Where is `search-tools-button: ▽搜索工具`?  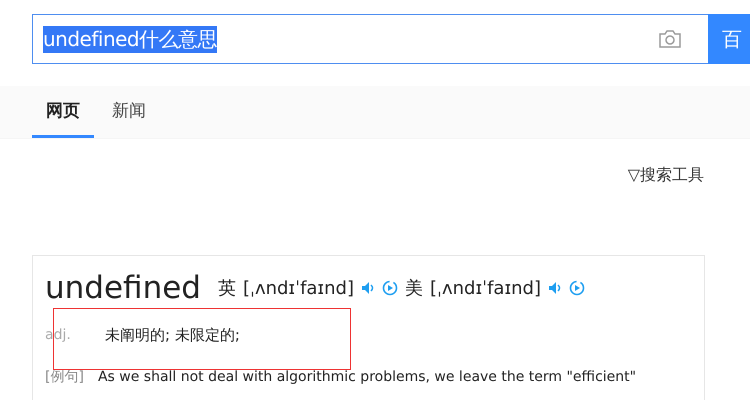 search-tools-button: ▽搜索工具 is located at coordinates (666, 175).